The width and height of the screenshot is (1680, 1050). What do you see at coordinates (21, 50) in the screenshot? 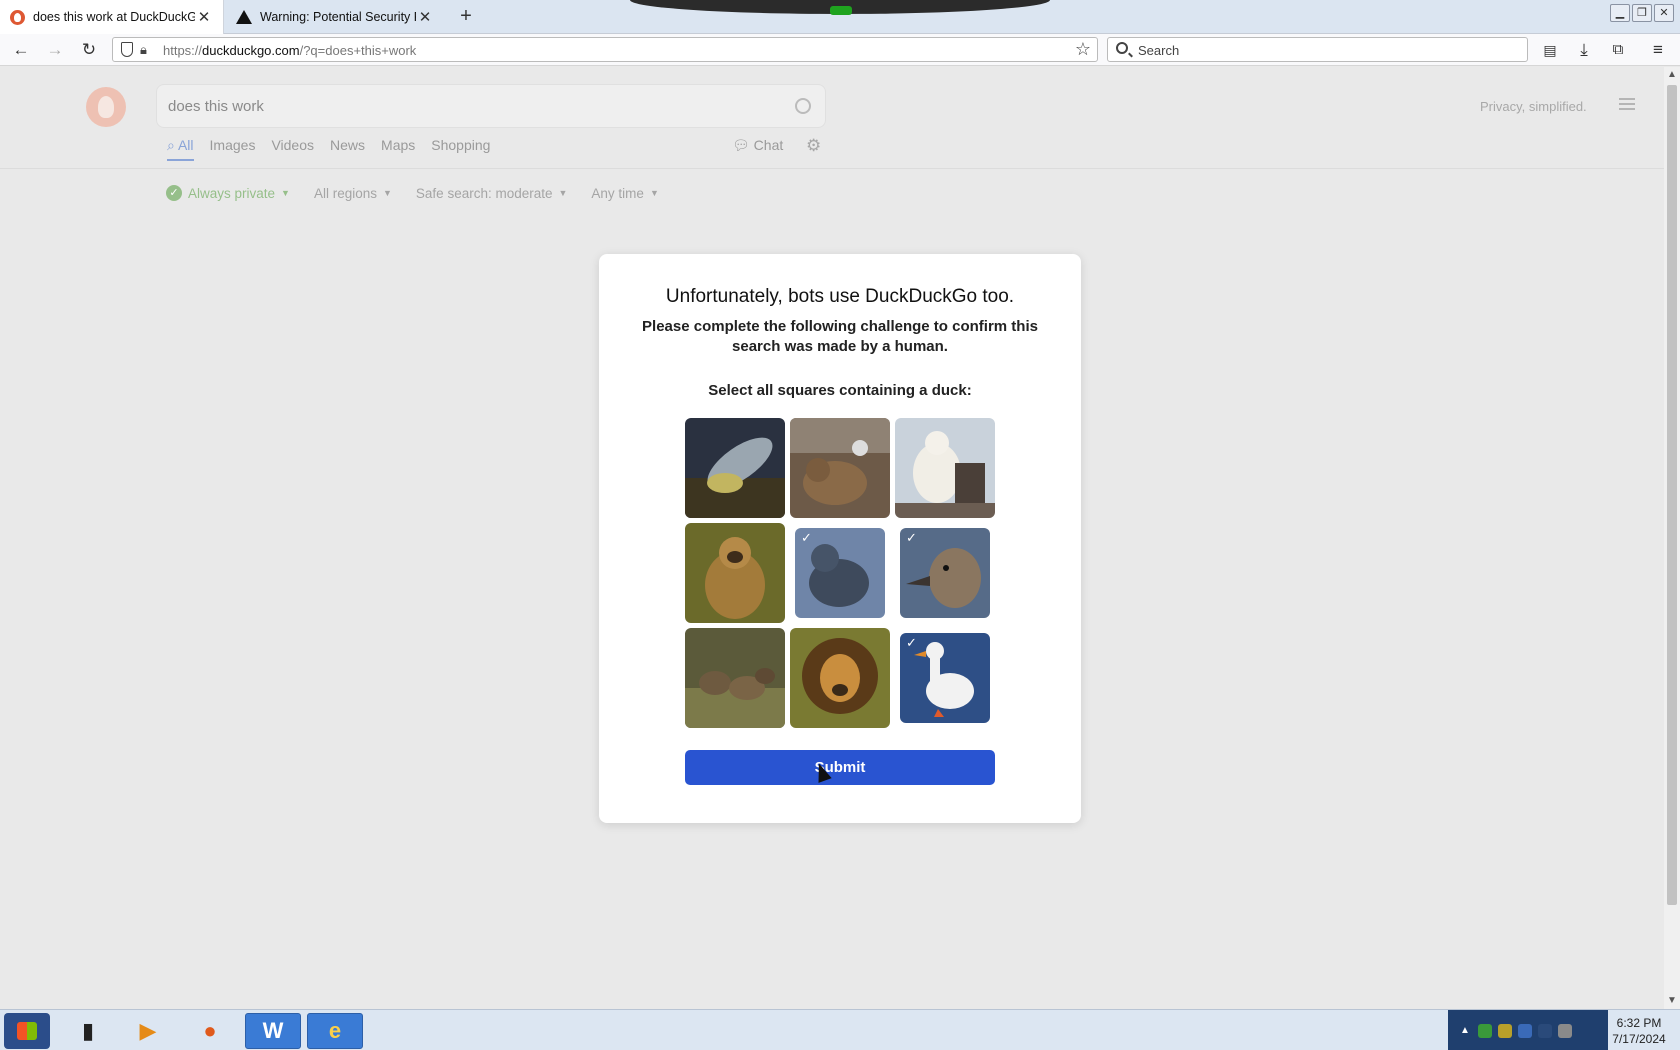
I see `back-icon: ←` at bounding box center [21, 50].